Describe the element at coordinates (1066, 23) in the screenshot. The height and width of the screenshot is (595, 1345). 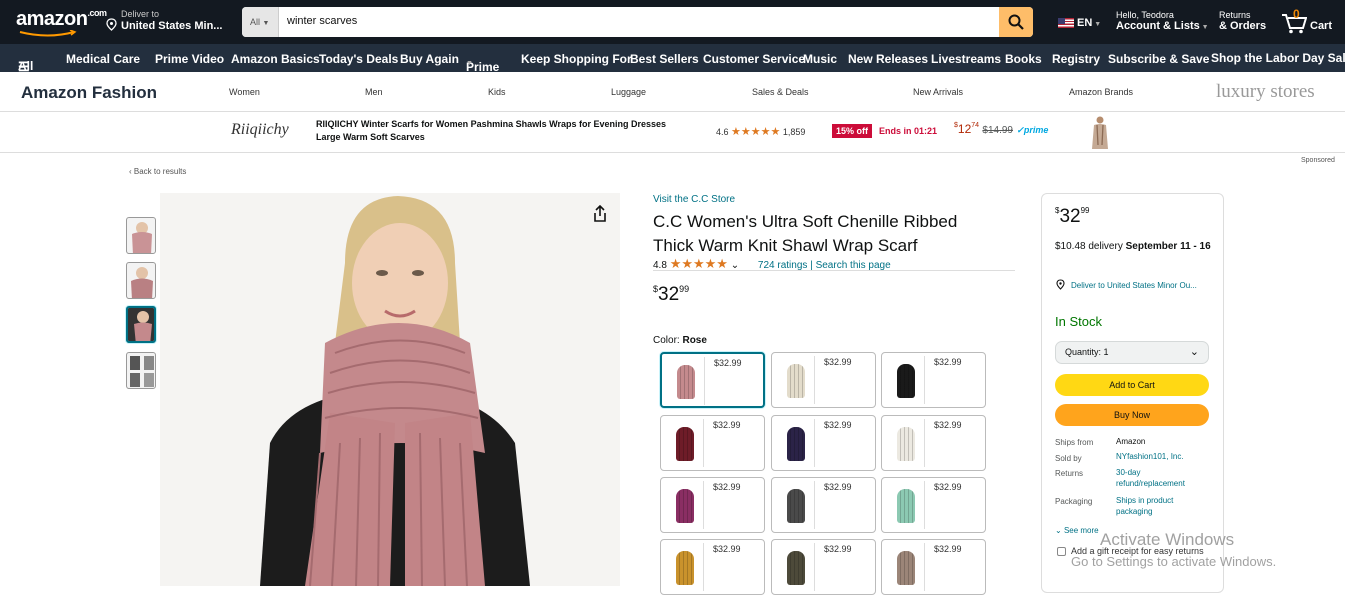
I see `us-flag-icon` at that location.